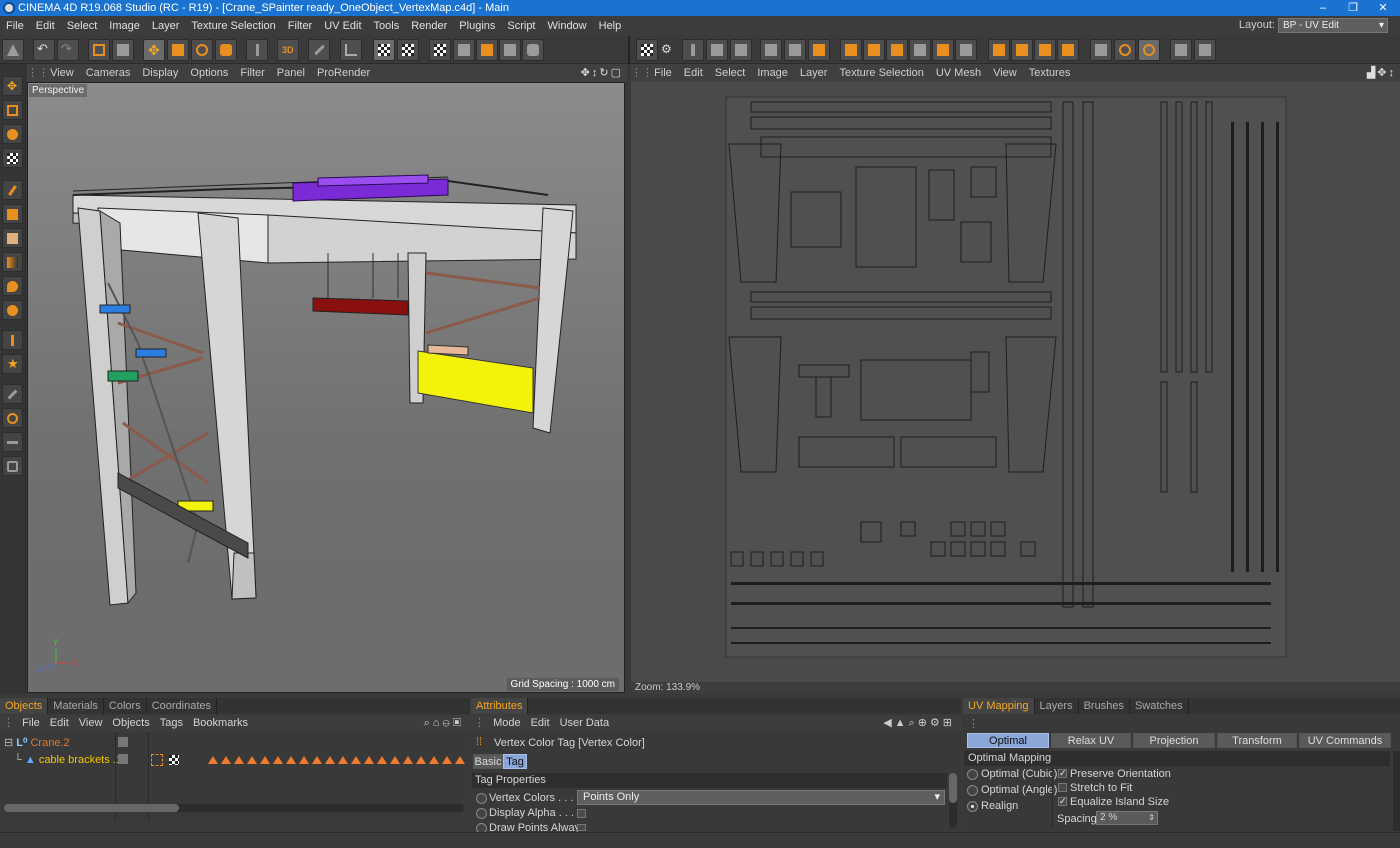 The image size is (1400, 848). What do you see at coordinates (288, 50) in the screenshot?
I see `paint-3d-button: 3D` at bounding box center [288, 50].